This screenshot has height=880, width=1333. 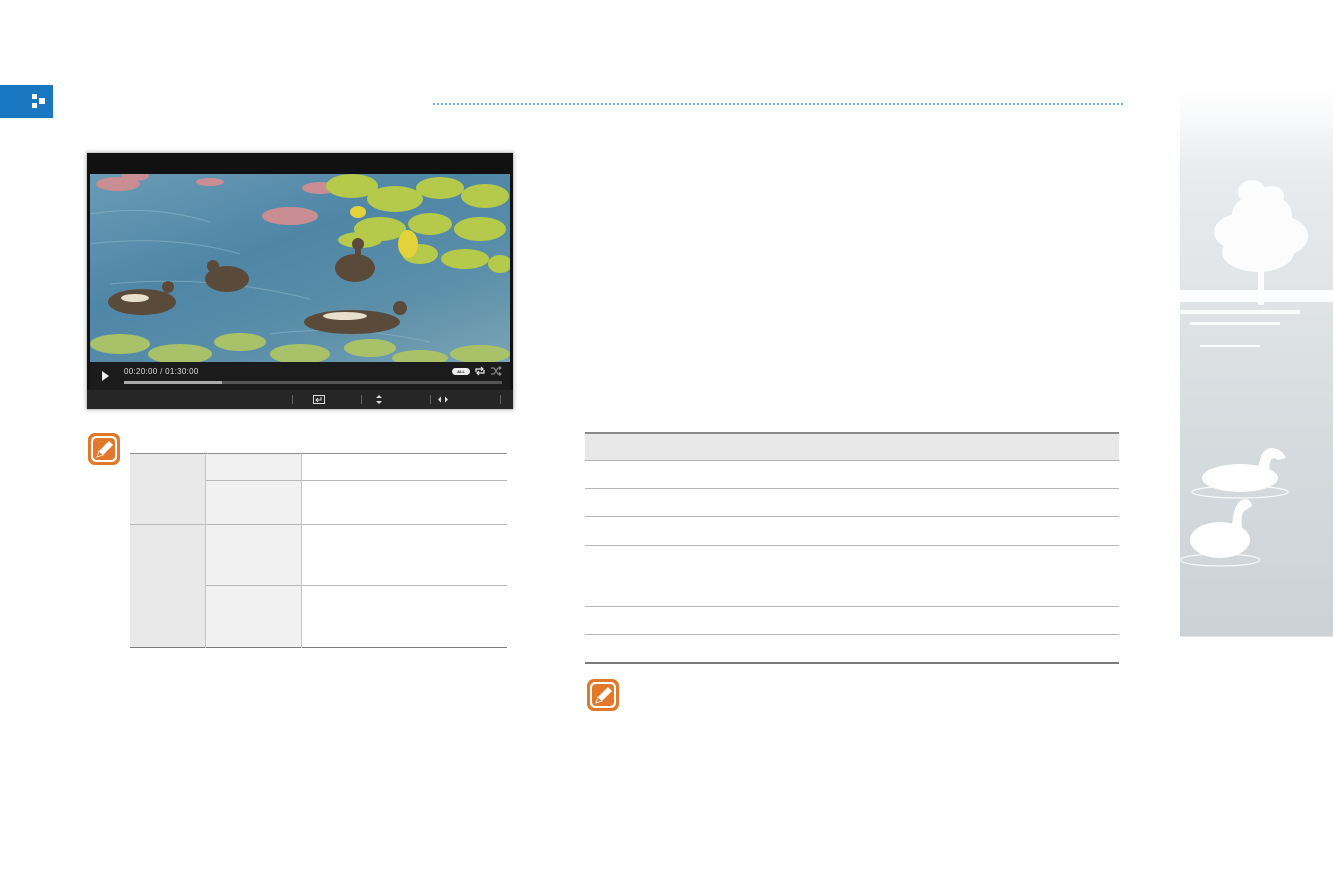 I want to click on table-subheader-column, so click(x=253, y=550).